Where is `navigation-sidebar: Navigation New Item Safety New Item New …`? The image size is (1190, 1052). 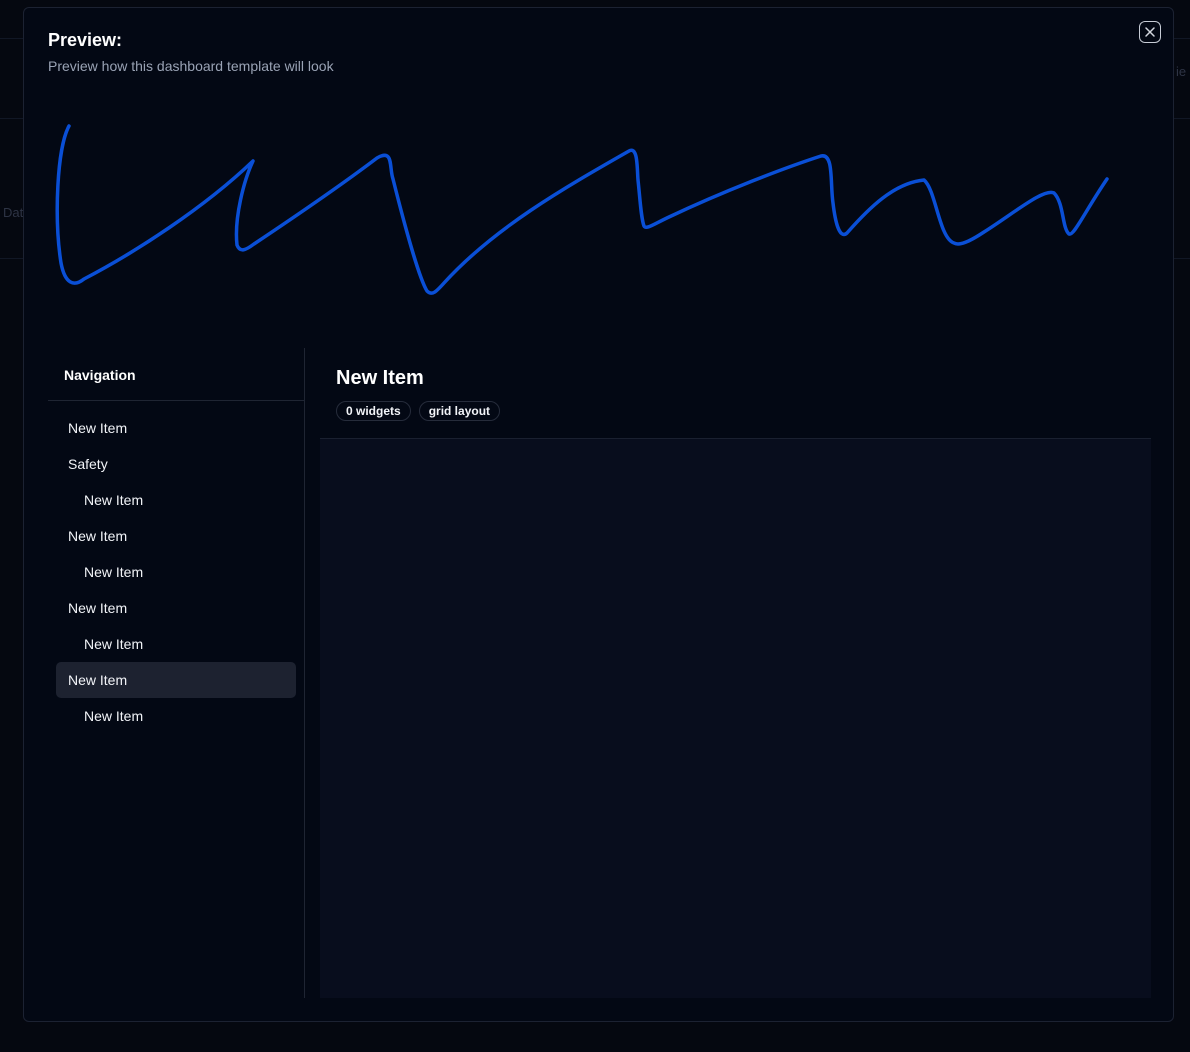 navigation-sidebar: Navigation New Item Safety New Item New … is located at coordinates (176, 673).